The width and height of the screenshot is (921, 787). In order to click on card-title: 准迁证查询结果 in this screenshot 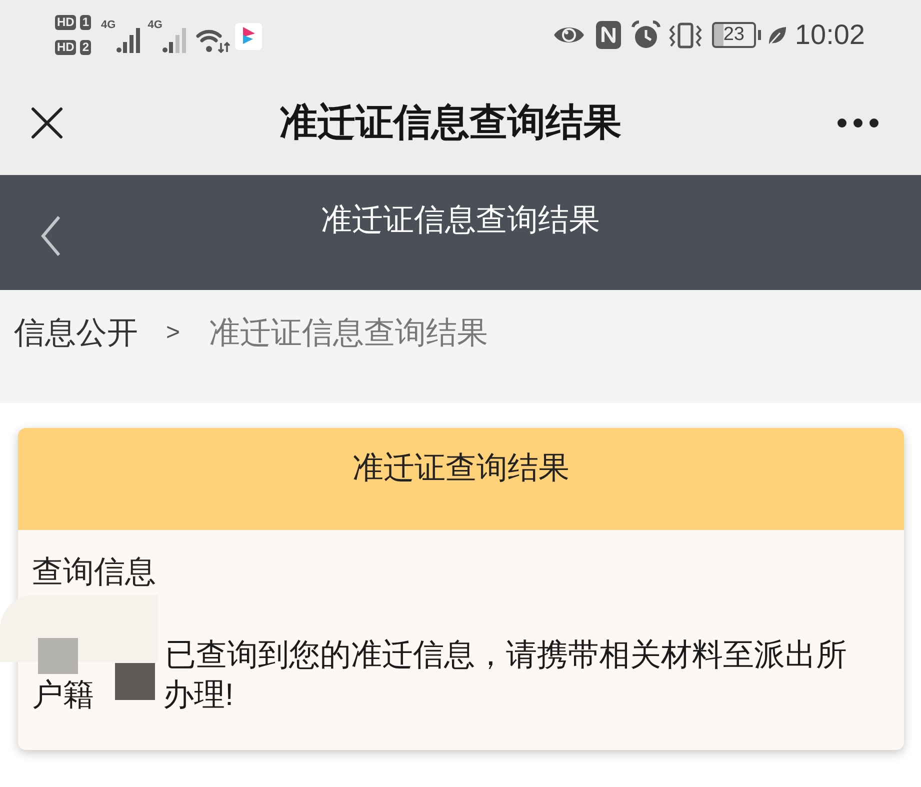, I will do `click(461, 467)`.